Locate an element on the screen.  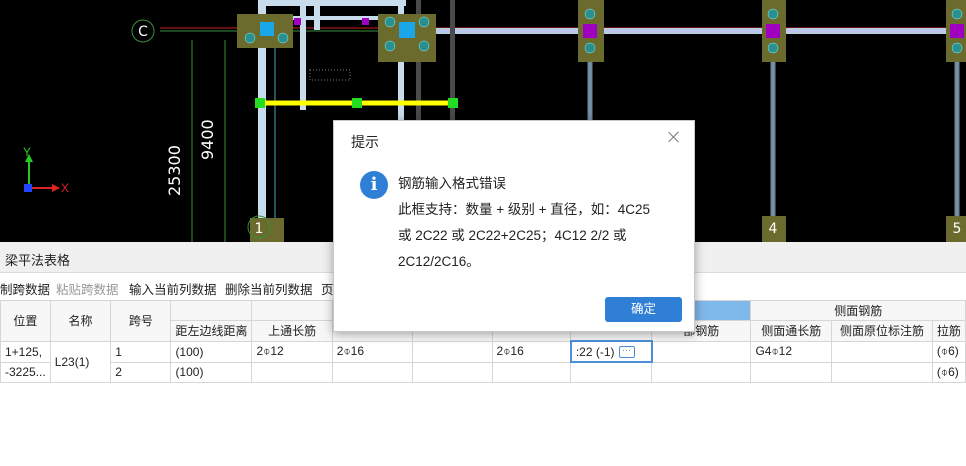
dialog-message-line2: 或 2C22 或 2C22+2C25；4C12 2/2 或 is located at coordinates (512, 235).